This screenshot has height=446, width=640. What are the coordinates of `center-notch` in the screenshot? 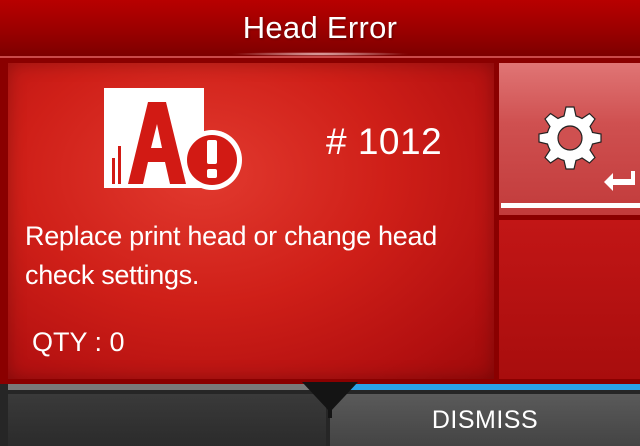 It's located at (330, 400).